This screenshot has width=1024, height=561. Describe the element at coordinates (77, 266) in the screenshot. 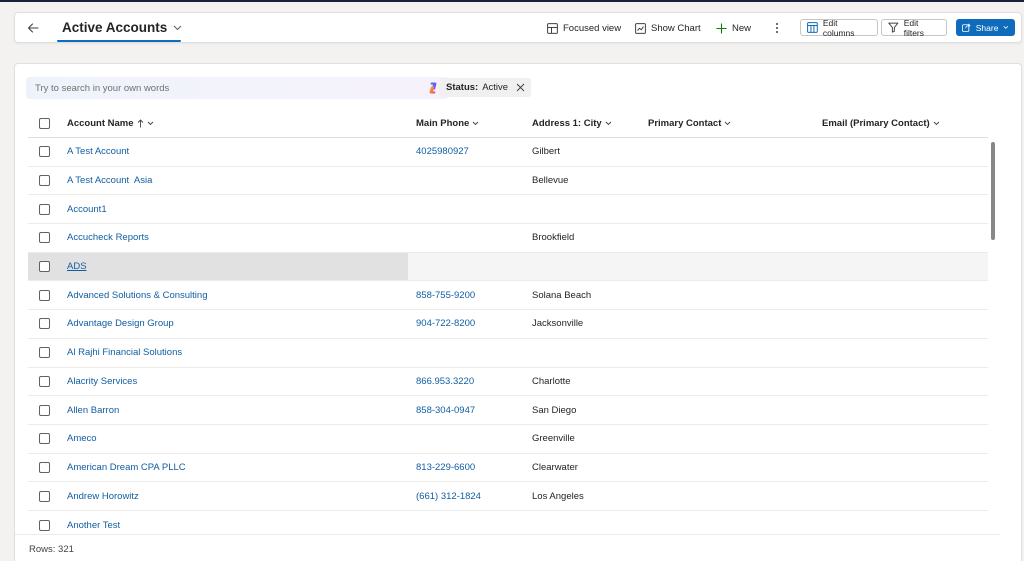

I see `account-name-link: ADS` at that location.